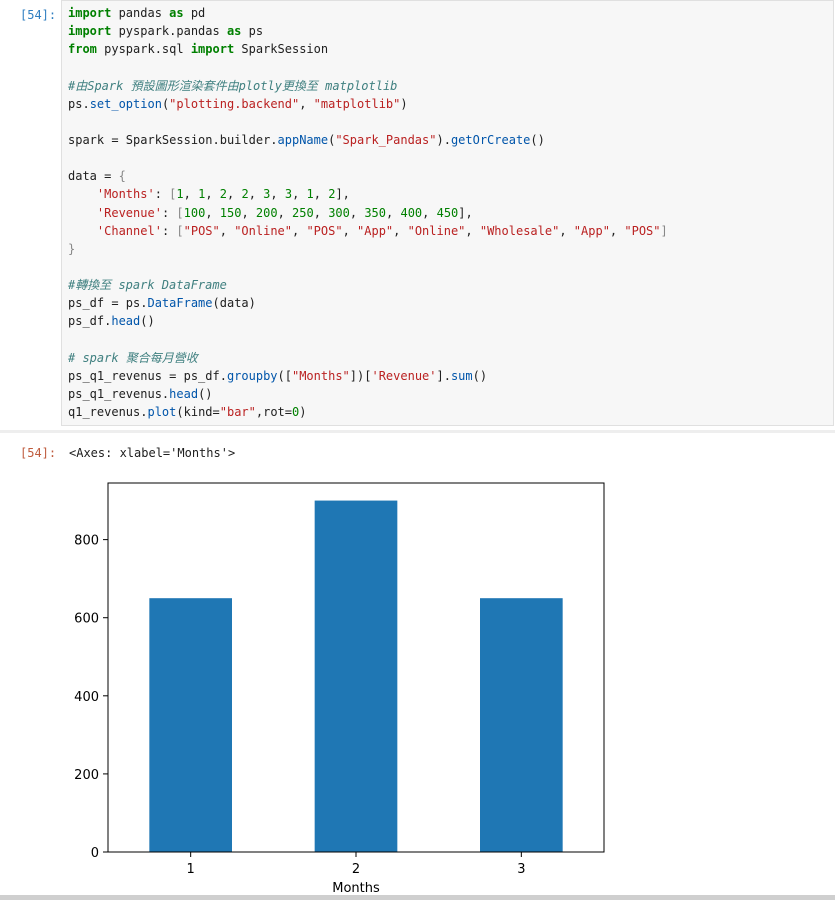  Describe the element at coordinates (86, 619) in the screenshot. I see `y-tick-label: 600` at that location.